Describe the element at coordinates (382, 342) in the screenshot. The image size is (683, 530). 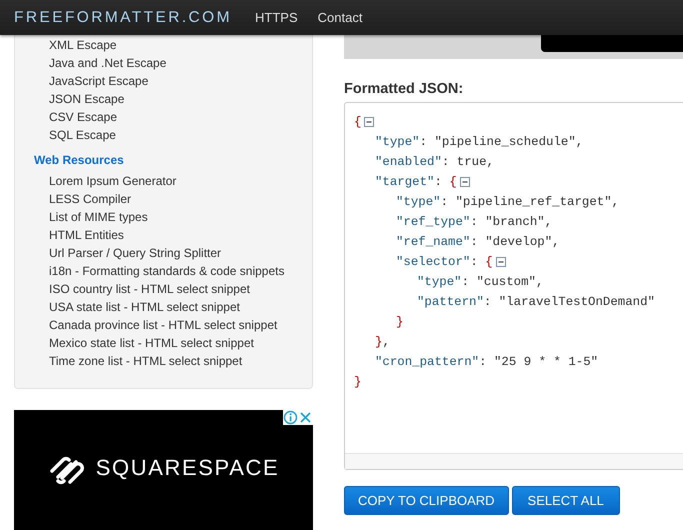
I see `code-line: },` at that location.